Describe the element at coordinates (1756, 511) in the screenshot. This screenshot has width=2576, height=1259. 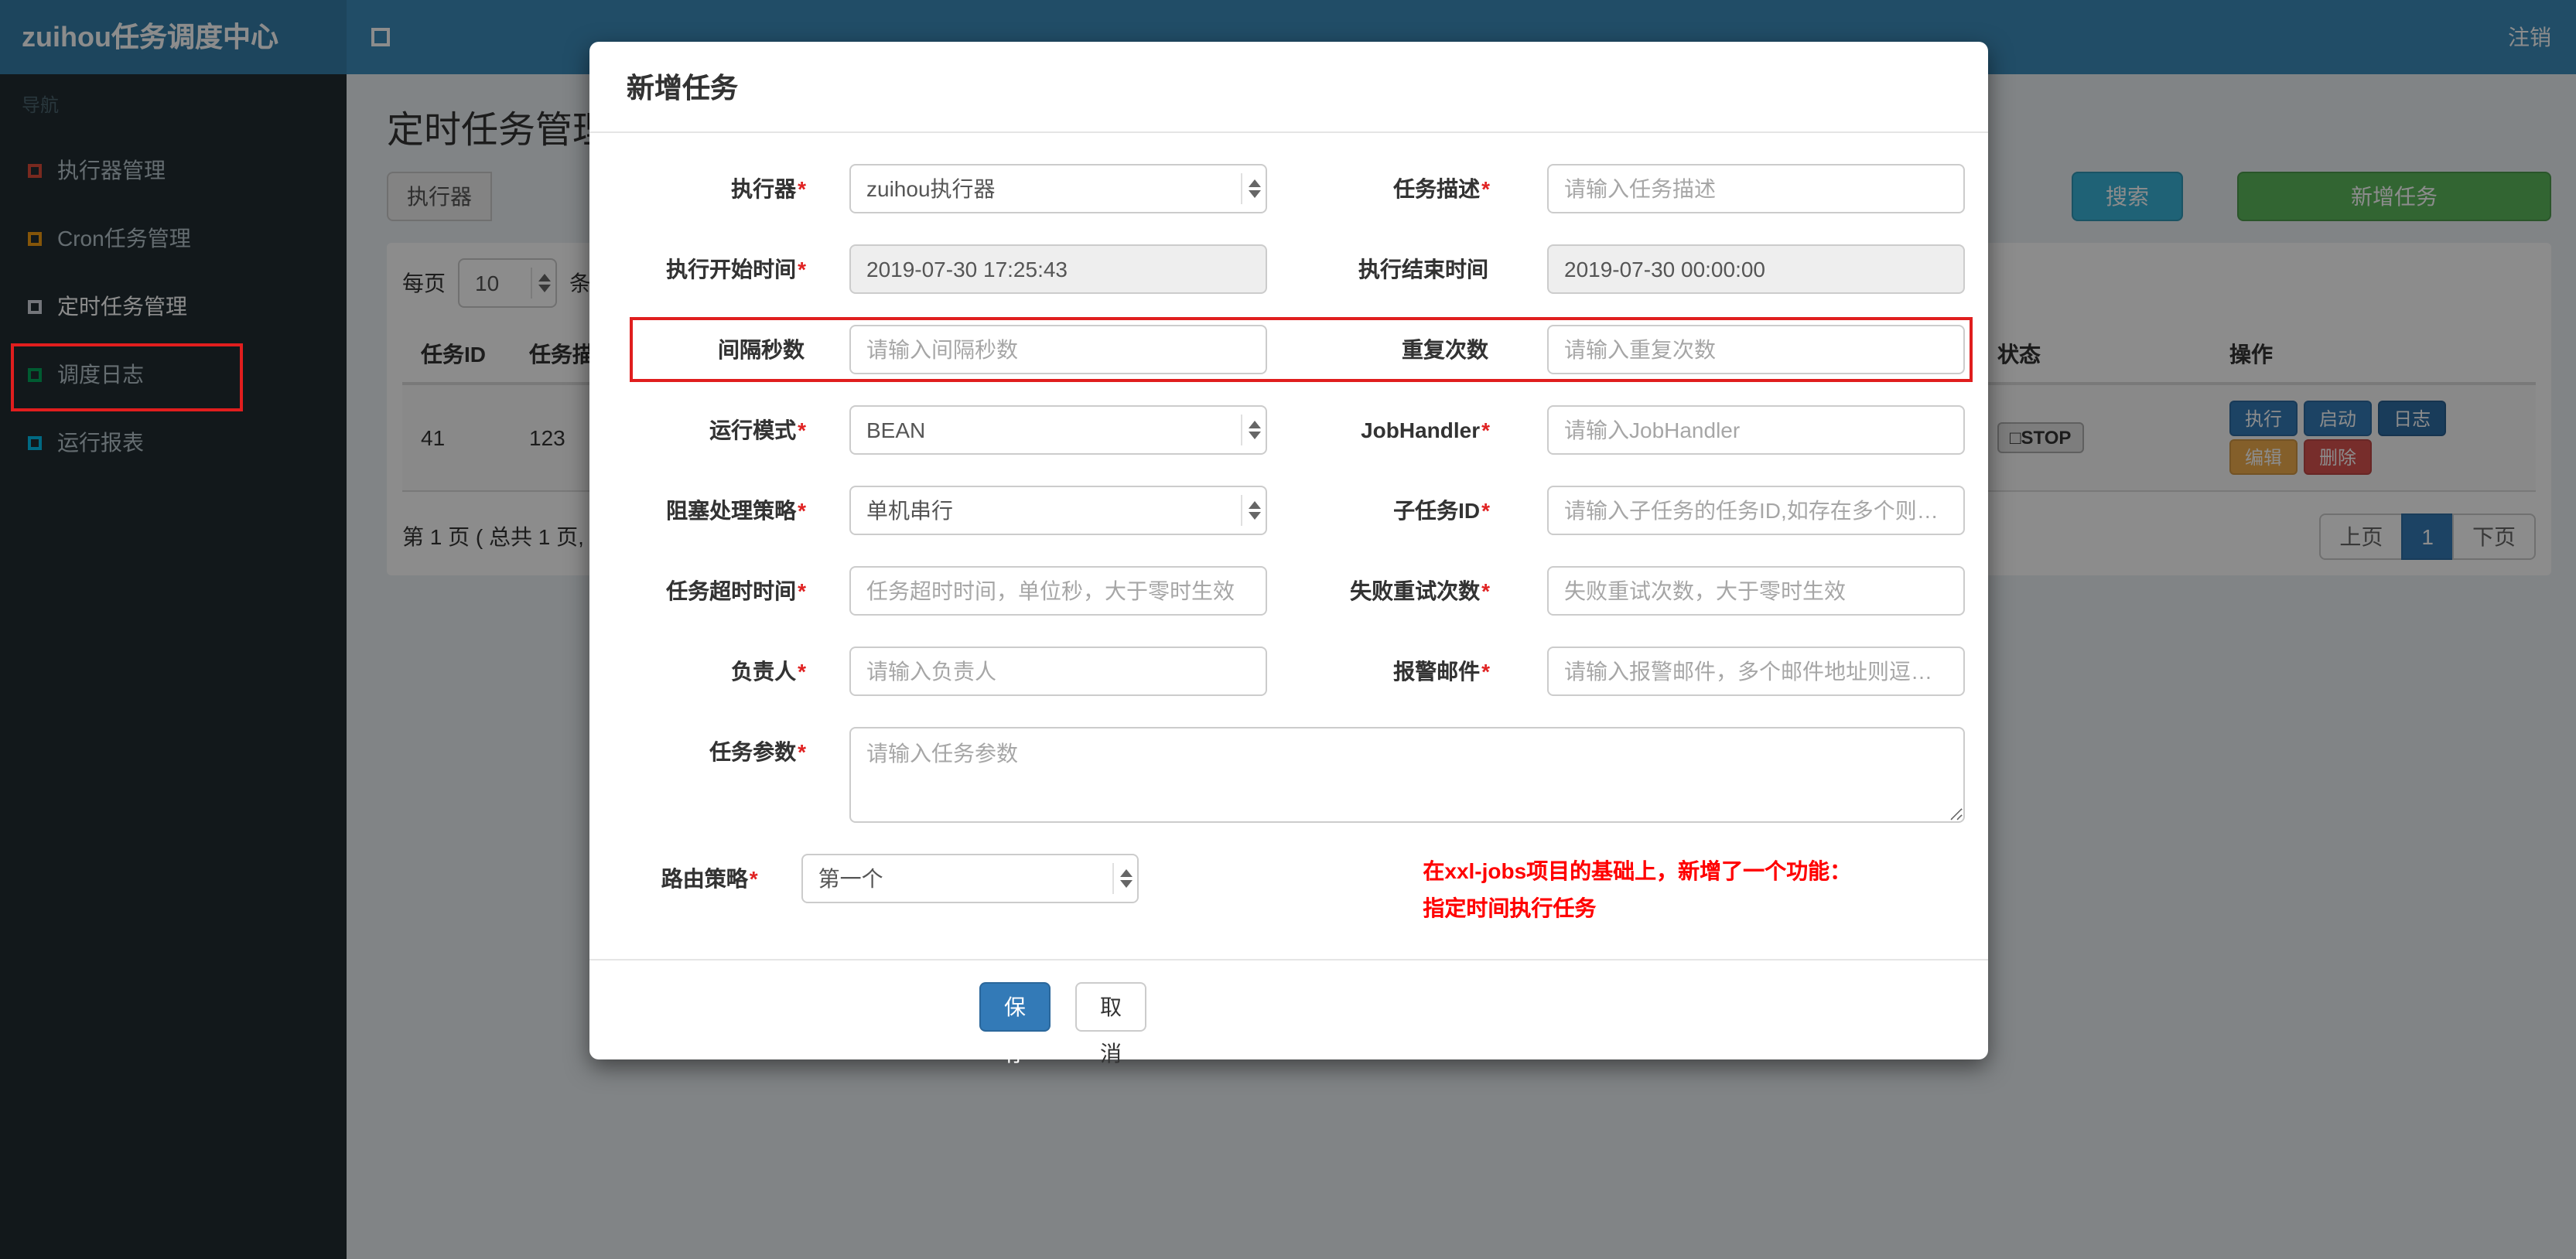
I see `child-task-input` at that location.